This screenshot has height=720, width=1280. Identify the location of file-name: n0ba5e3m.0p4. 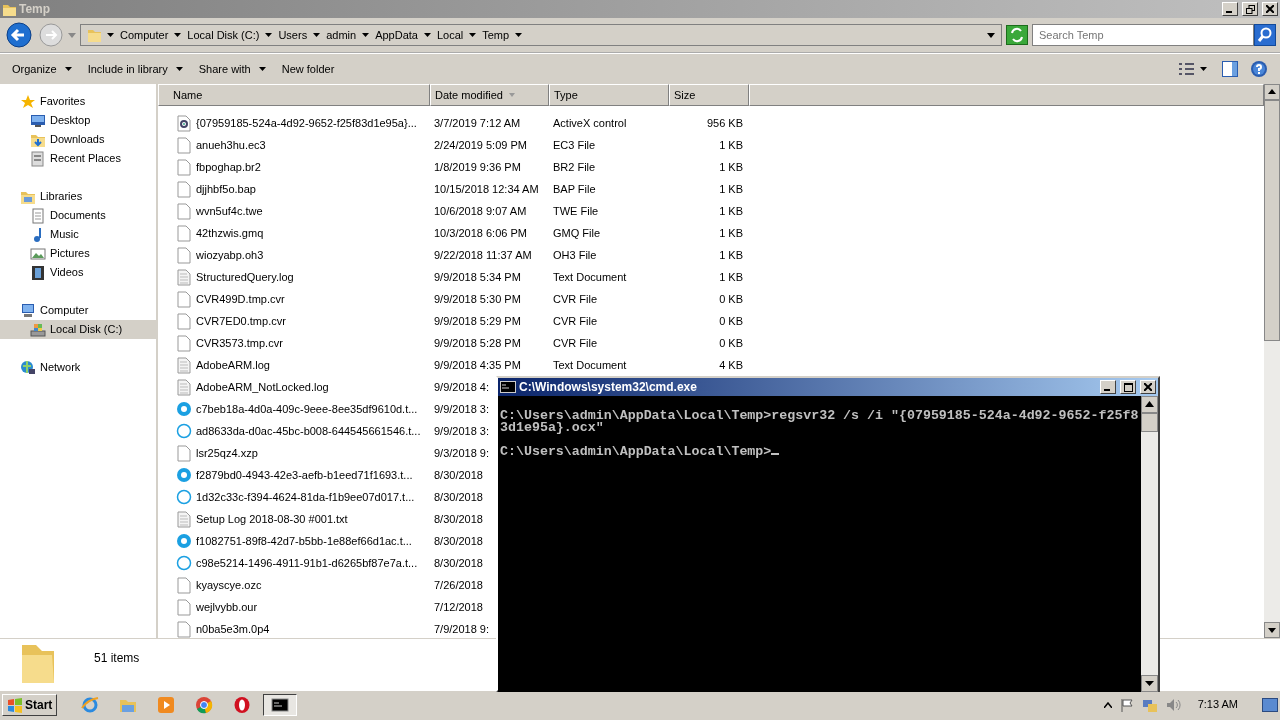
(233, 629).